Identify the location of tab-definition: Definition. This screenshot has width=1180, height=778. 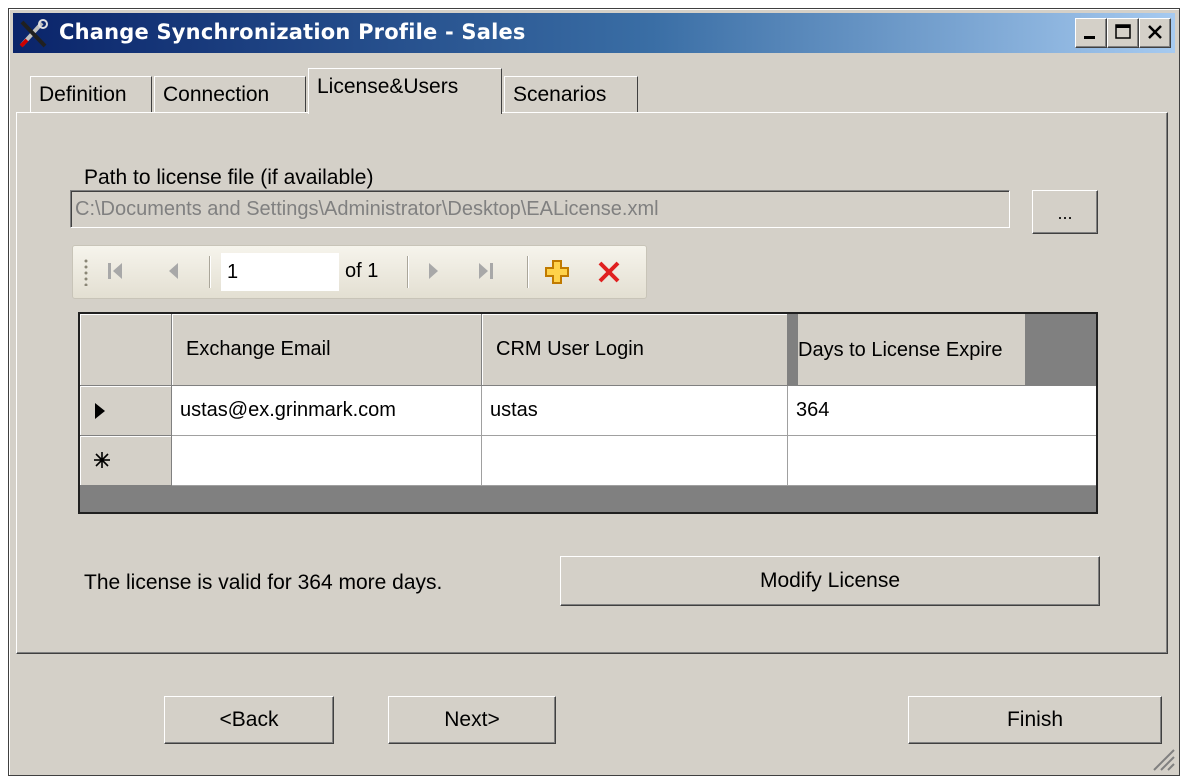
(91, 95).